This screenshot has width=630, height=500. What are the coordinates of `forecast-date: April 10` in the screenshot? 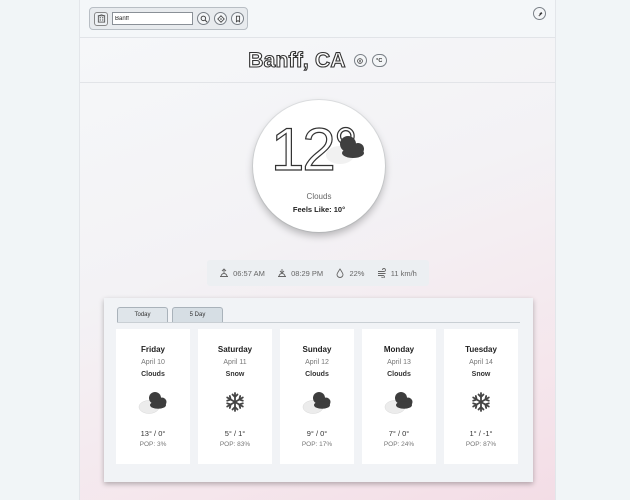 It's located at (153, 362).